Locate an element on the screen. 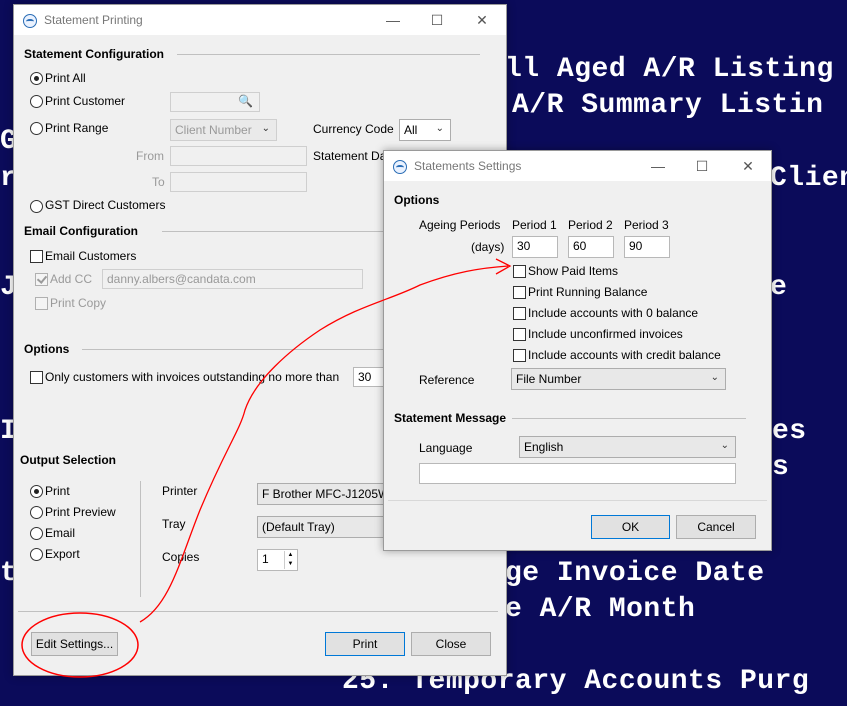 The width and height of the screenshot is (847, 706). period-3-input: 90 is located at coordinates (647, 247).